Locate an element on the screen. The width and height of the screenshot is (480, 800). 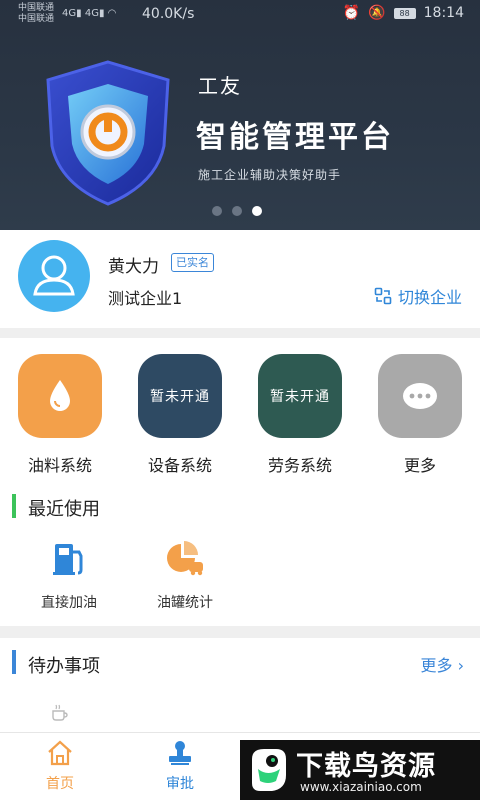
system-equipment: 暂未开通 设备系统 is located at coordinates (180, 414).